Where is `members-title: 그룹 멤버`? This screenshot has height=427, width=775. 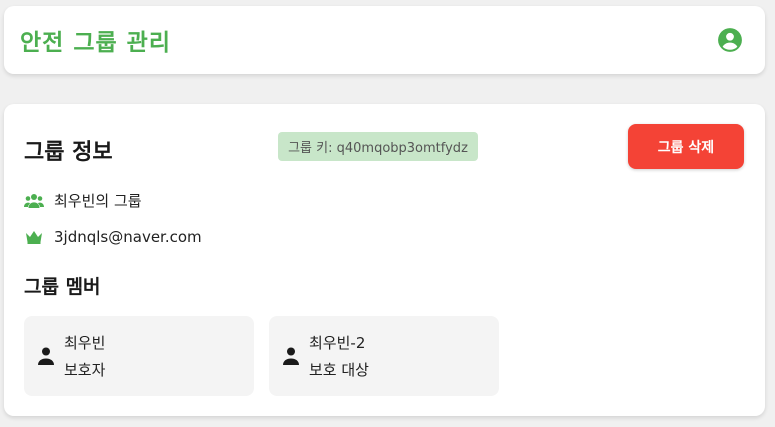 members-title: 그룹 멤버 is located at coordinates (62, 287).